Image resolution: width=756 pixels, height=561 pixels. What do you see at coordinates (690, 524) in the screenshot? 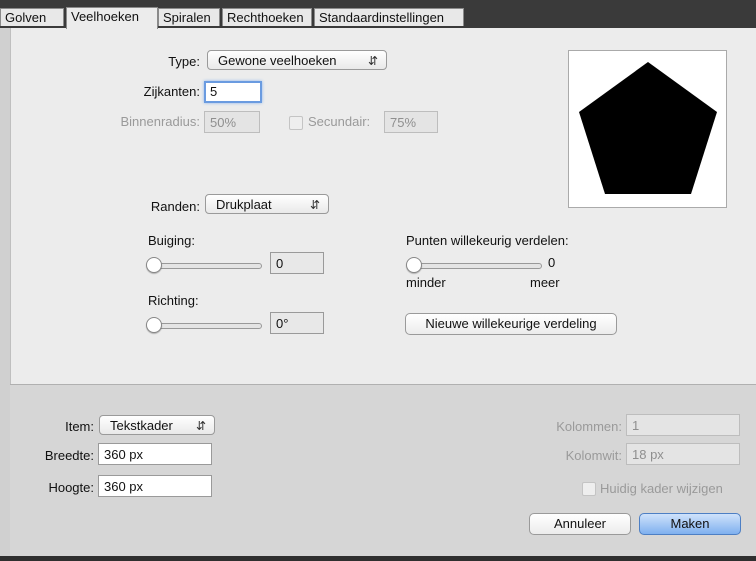
I see `make-button: Maken` at bounding box center [690, 524].